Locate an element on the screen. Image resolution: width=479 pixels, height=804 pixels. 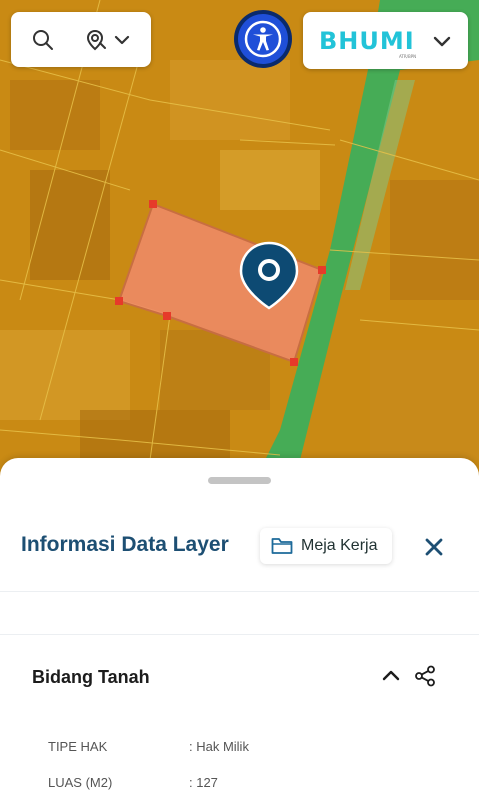
search-icon is located at coordinates (43, 39).